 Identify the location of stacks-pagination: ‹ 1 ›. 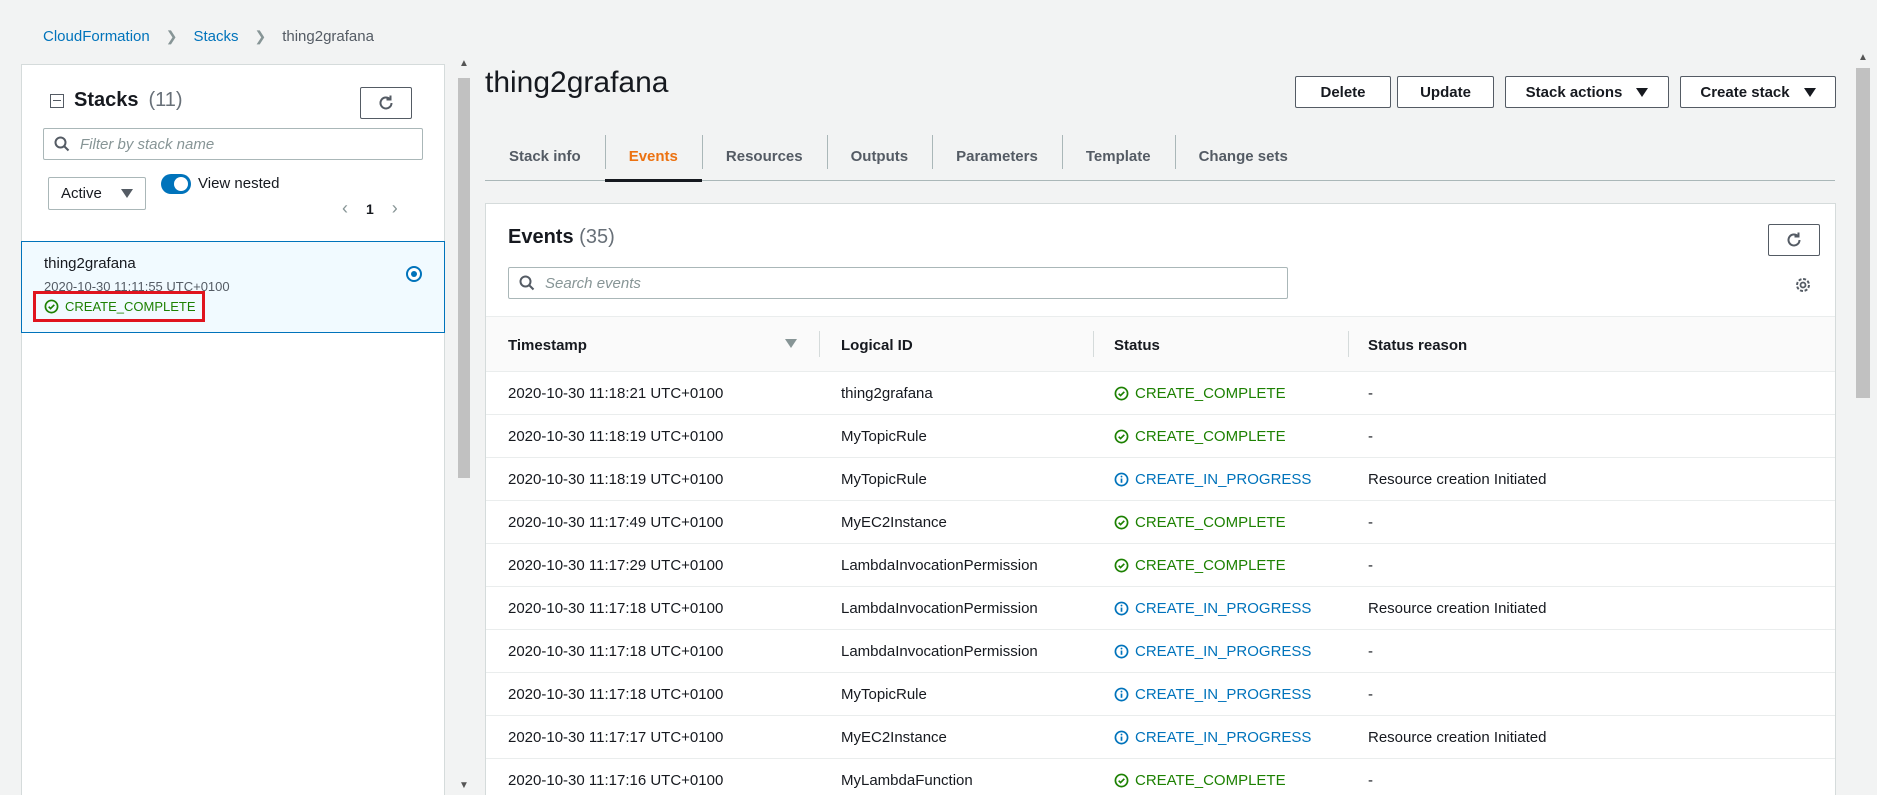
(370, 208).